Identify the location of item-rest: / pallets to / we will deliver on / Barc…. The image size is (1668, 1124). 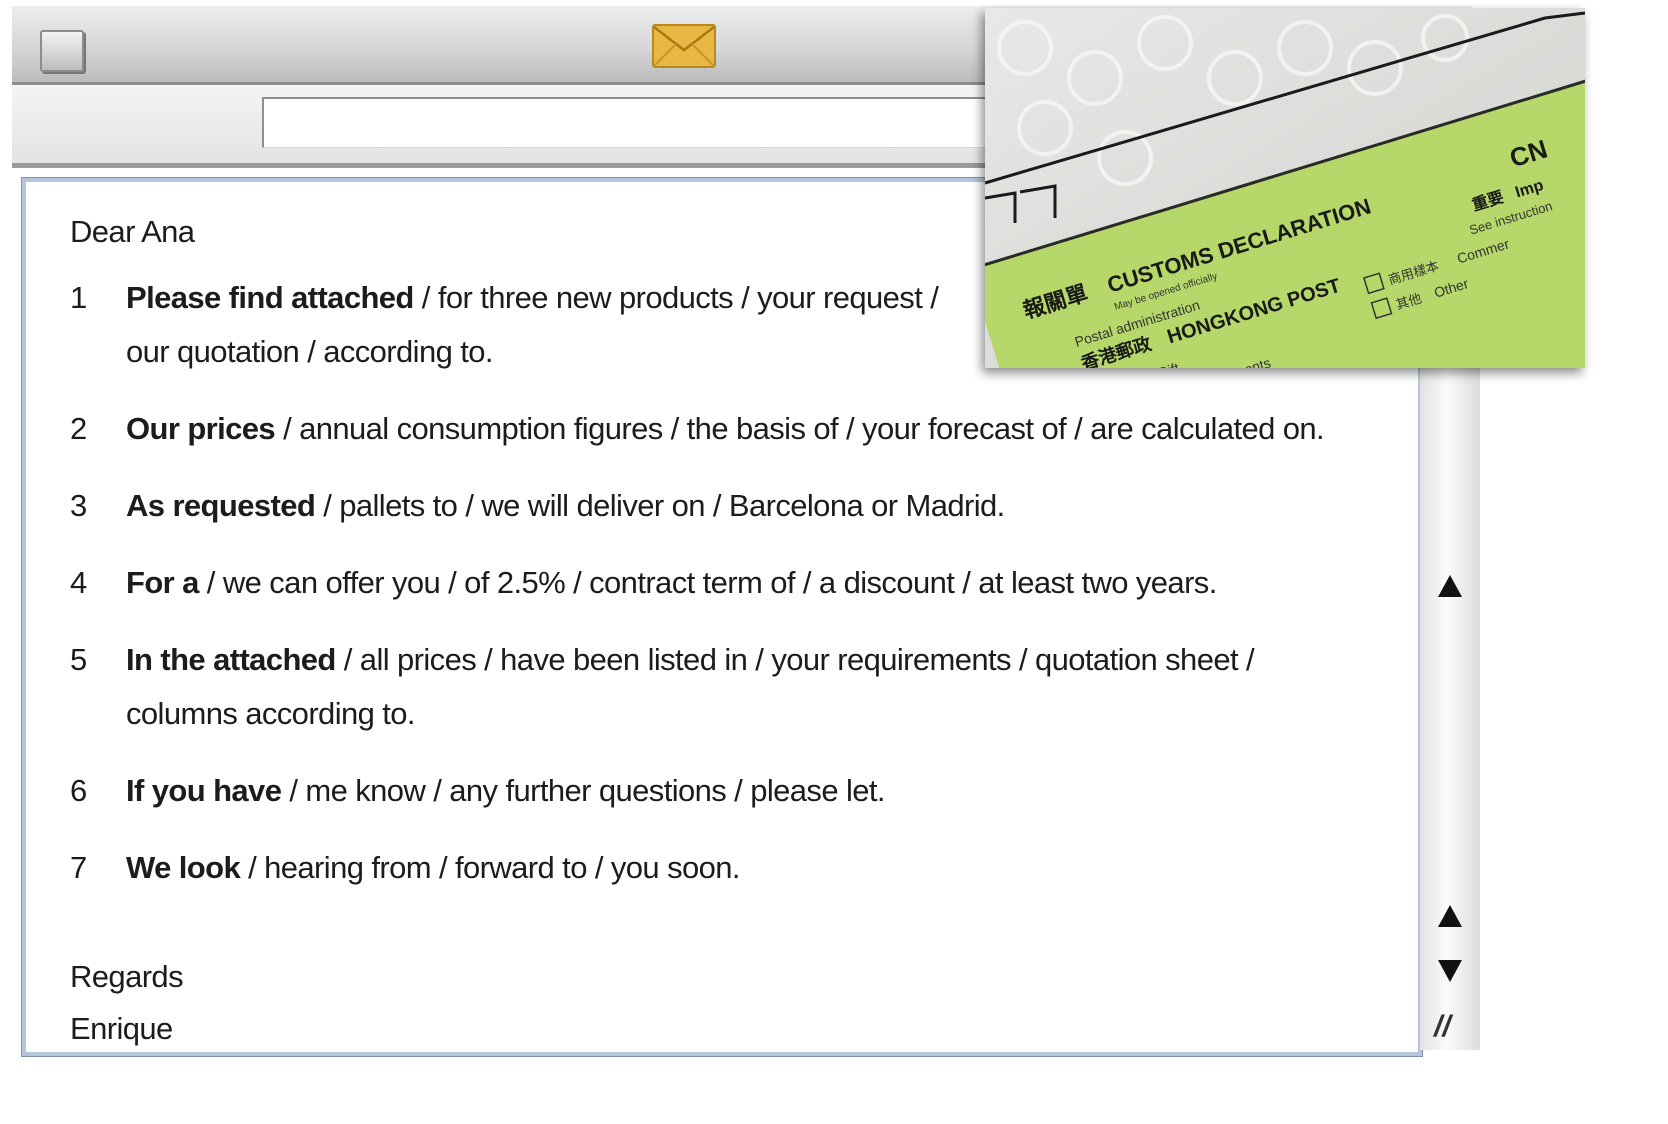
(660, 505).